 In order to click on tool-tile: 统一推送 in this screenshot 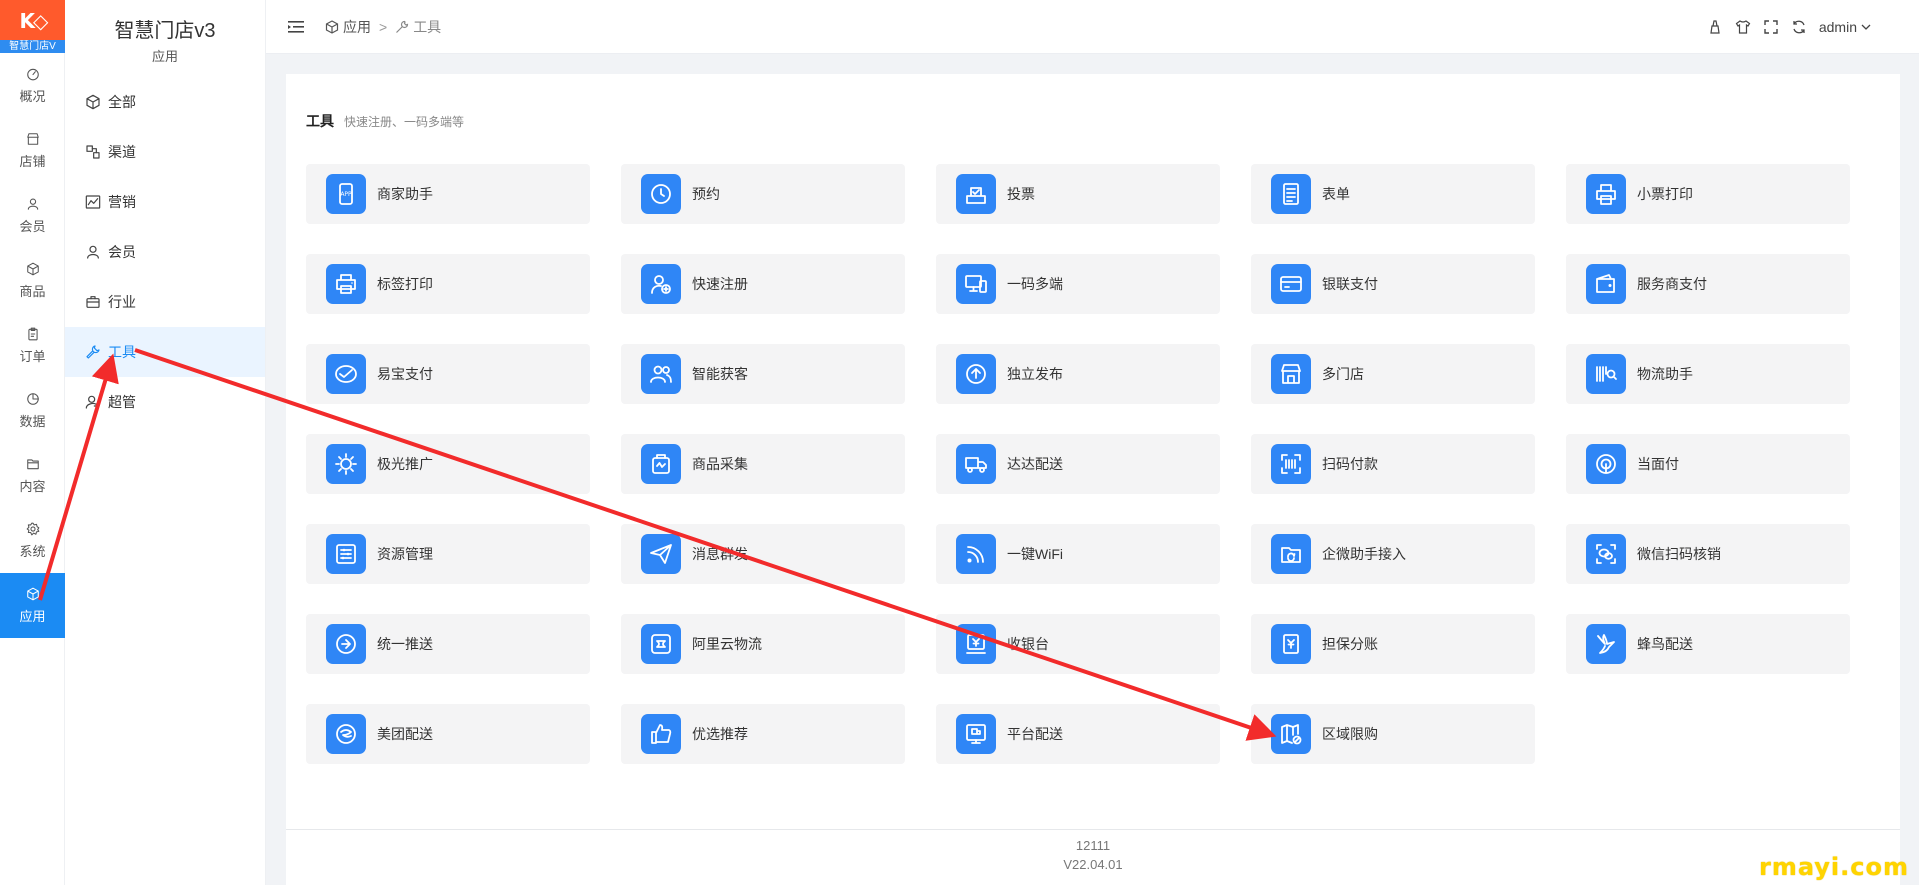, I will do `click(448, 644)`.